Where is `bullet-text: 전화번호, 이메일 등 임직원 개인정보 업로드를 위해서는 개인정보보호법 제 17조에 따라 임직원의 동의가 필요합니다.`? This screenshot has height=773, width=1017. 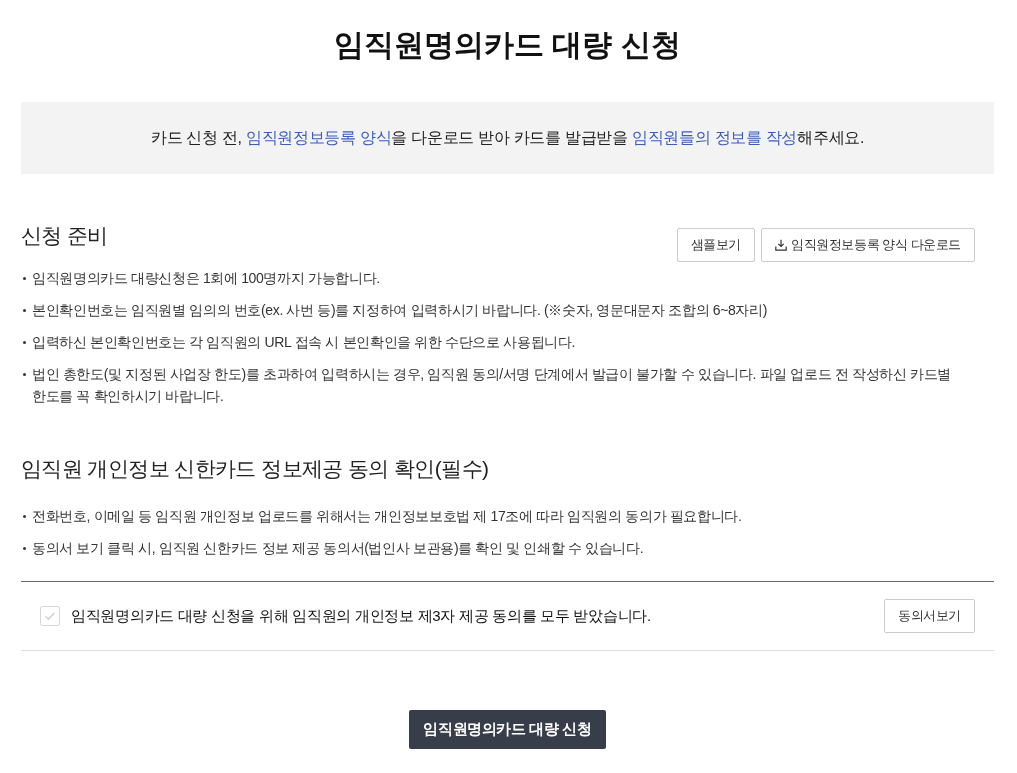 bullet-text: 전화번호, 이메일 등 임직원 개인정보 업로드를 위해서는 개인정보보호법 제 17조에 따라 임직원의 동의가 필요합니다. is located at coordinates (387, 516).